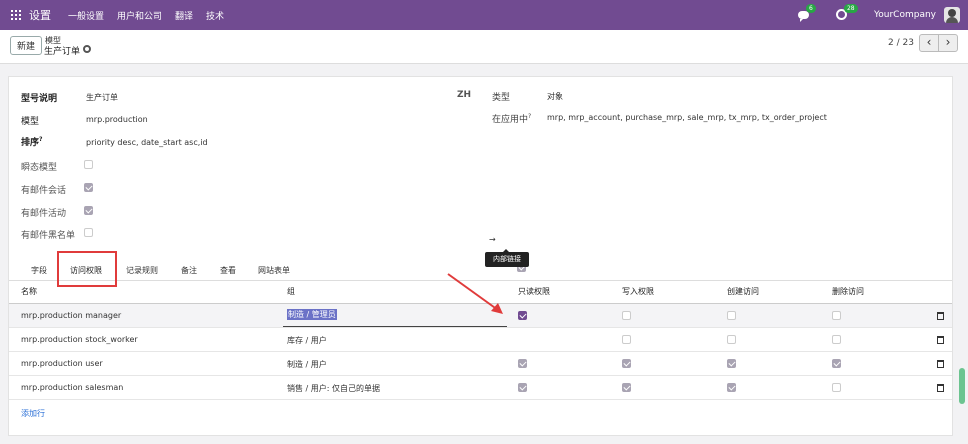 This screenshot has width=968, height=444. Describe the element at coordinates (333, 388) in the screenshot. I see `row-group: 销售 / 用户: 仅自己的单据` at that location.